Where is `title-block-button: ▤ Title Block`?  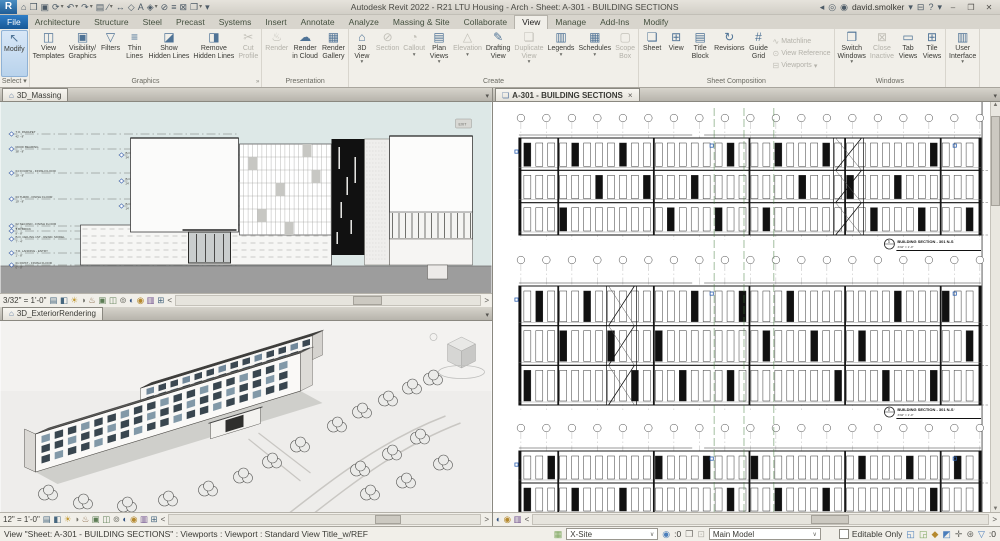 title-block-button: ▤ Title Block is located at coordinates (700, 53).